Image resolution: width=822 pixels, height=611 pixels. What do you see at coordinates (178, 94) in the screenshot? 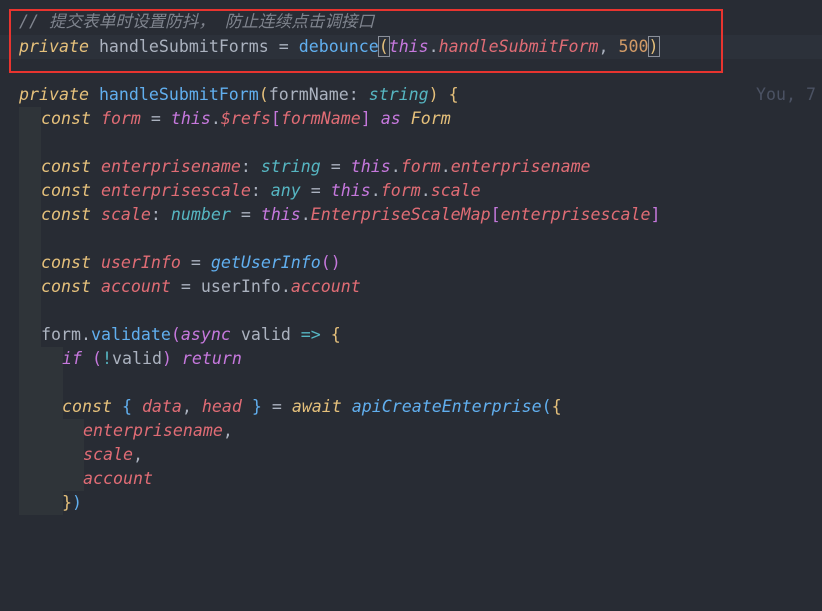
I see `method-name: handleSubmitForm` at bounding box center [178, 94].